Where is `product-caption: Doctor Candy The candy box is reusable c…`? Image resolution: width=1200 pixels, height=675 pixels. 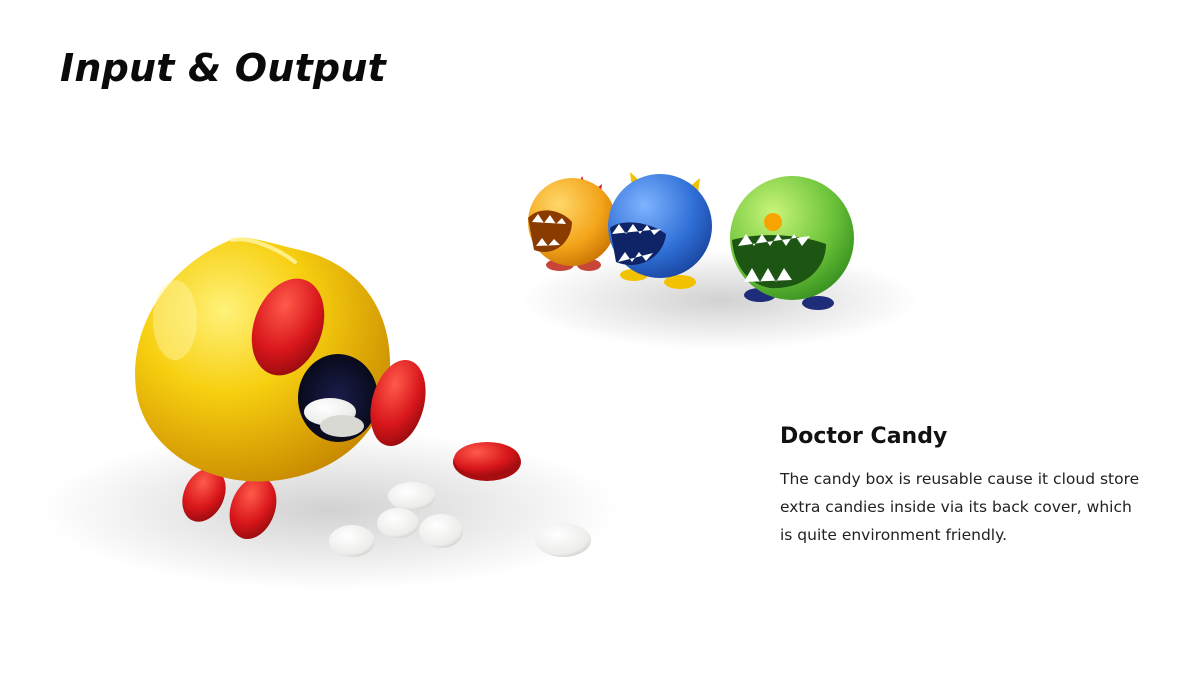
product-caption: Doctor Candy The candy box is reusable c… is located at coordinates (960, 486).